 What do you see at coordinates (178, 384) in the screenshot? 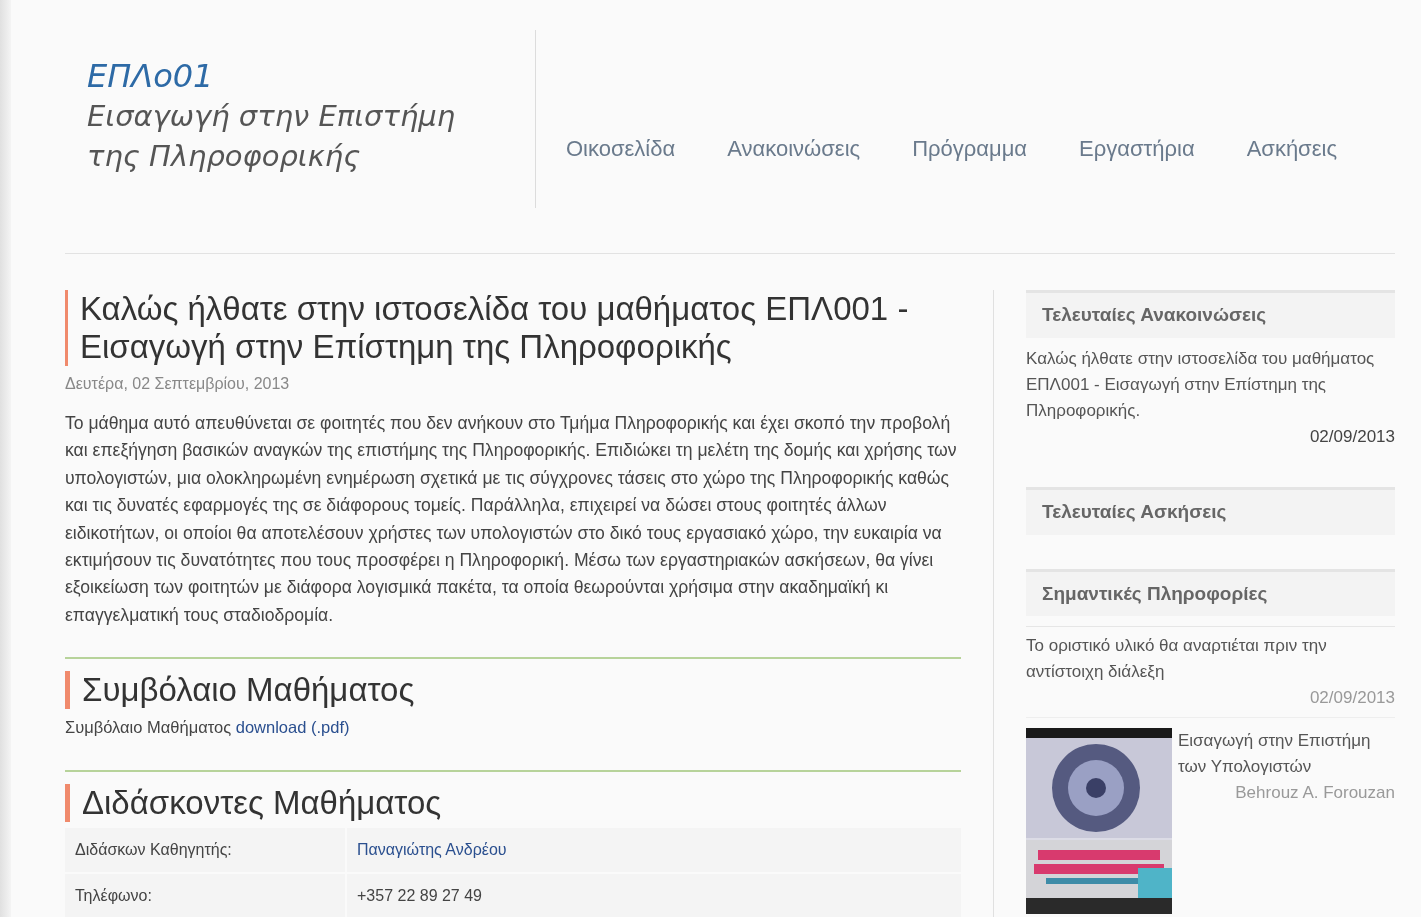
I see `article-date: Δευτέρα, 02 Σεπτεμβρίου, 2013` at bounding box center [178, 384].